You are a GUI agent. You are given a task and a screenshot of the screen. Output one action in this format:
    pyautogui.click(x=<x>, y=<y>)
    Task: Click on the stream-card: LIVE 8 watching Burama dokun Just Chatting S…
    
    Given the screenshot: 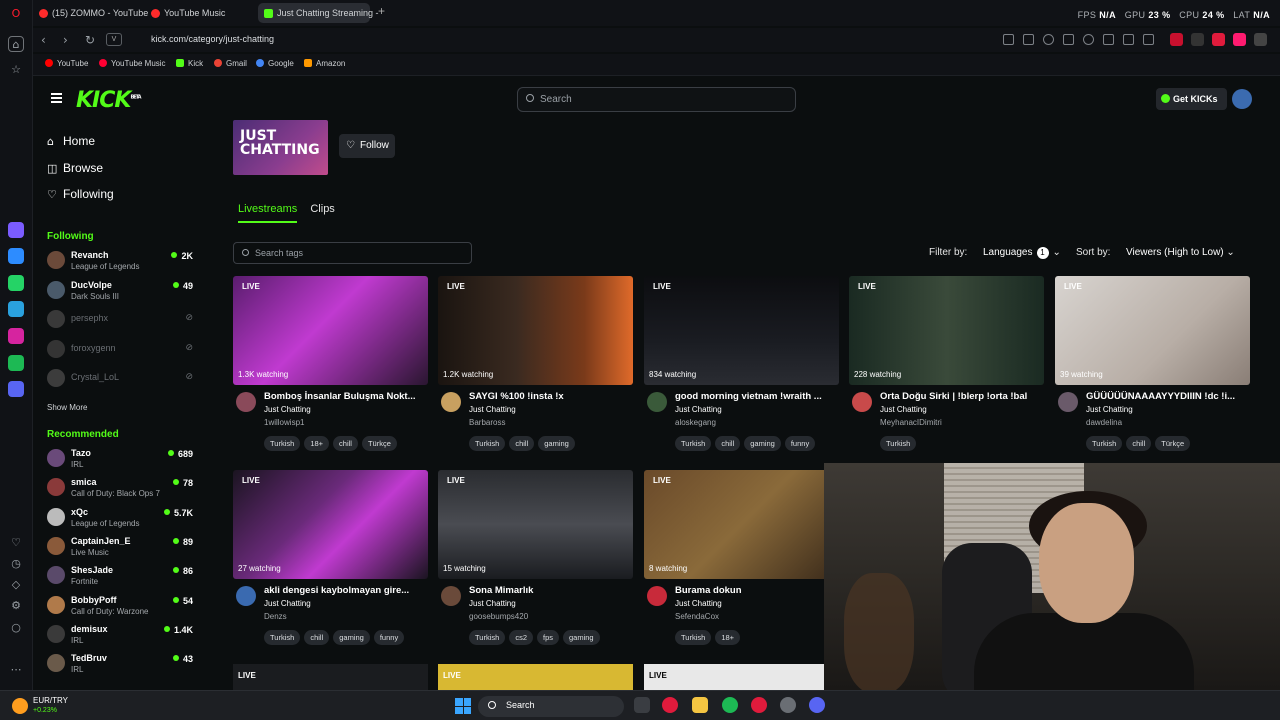 What is the action you would take?
    pyautogui.click(x=741, y=565)
    